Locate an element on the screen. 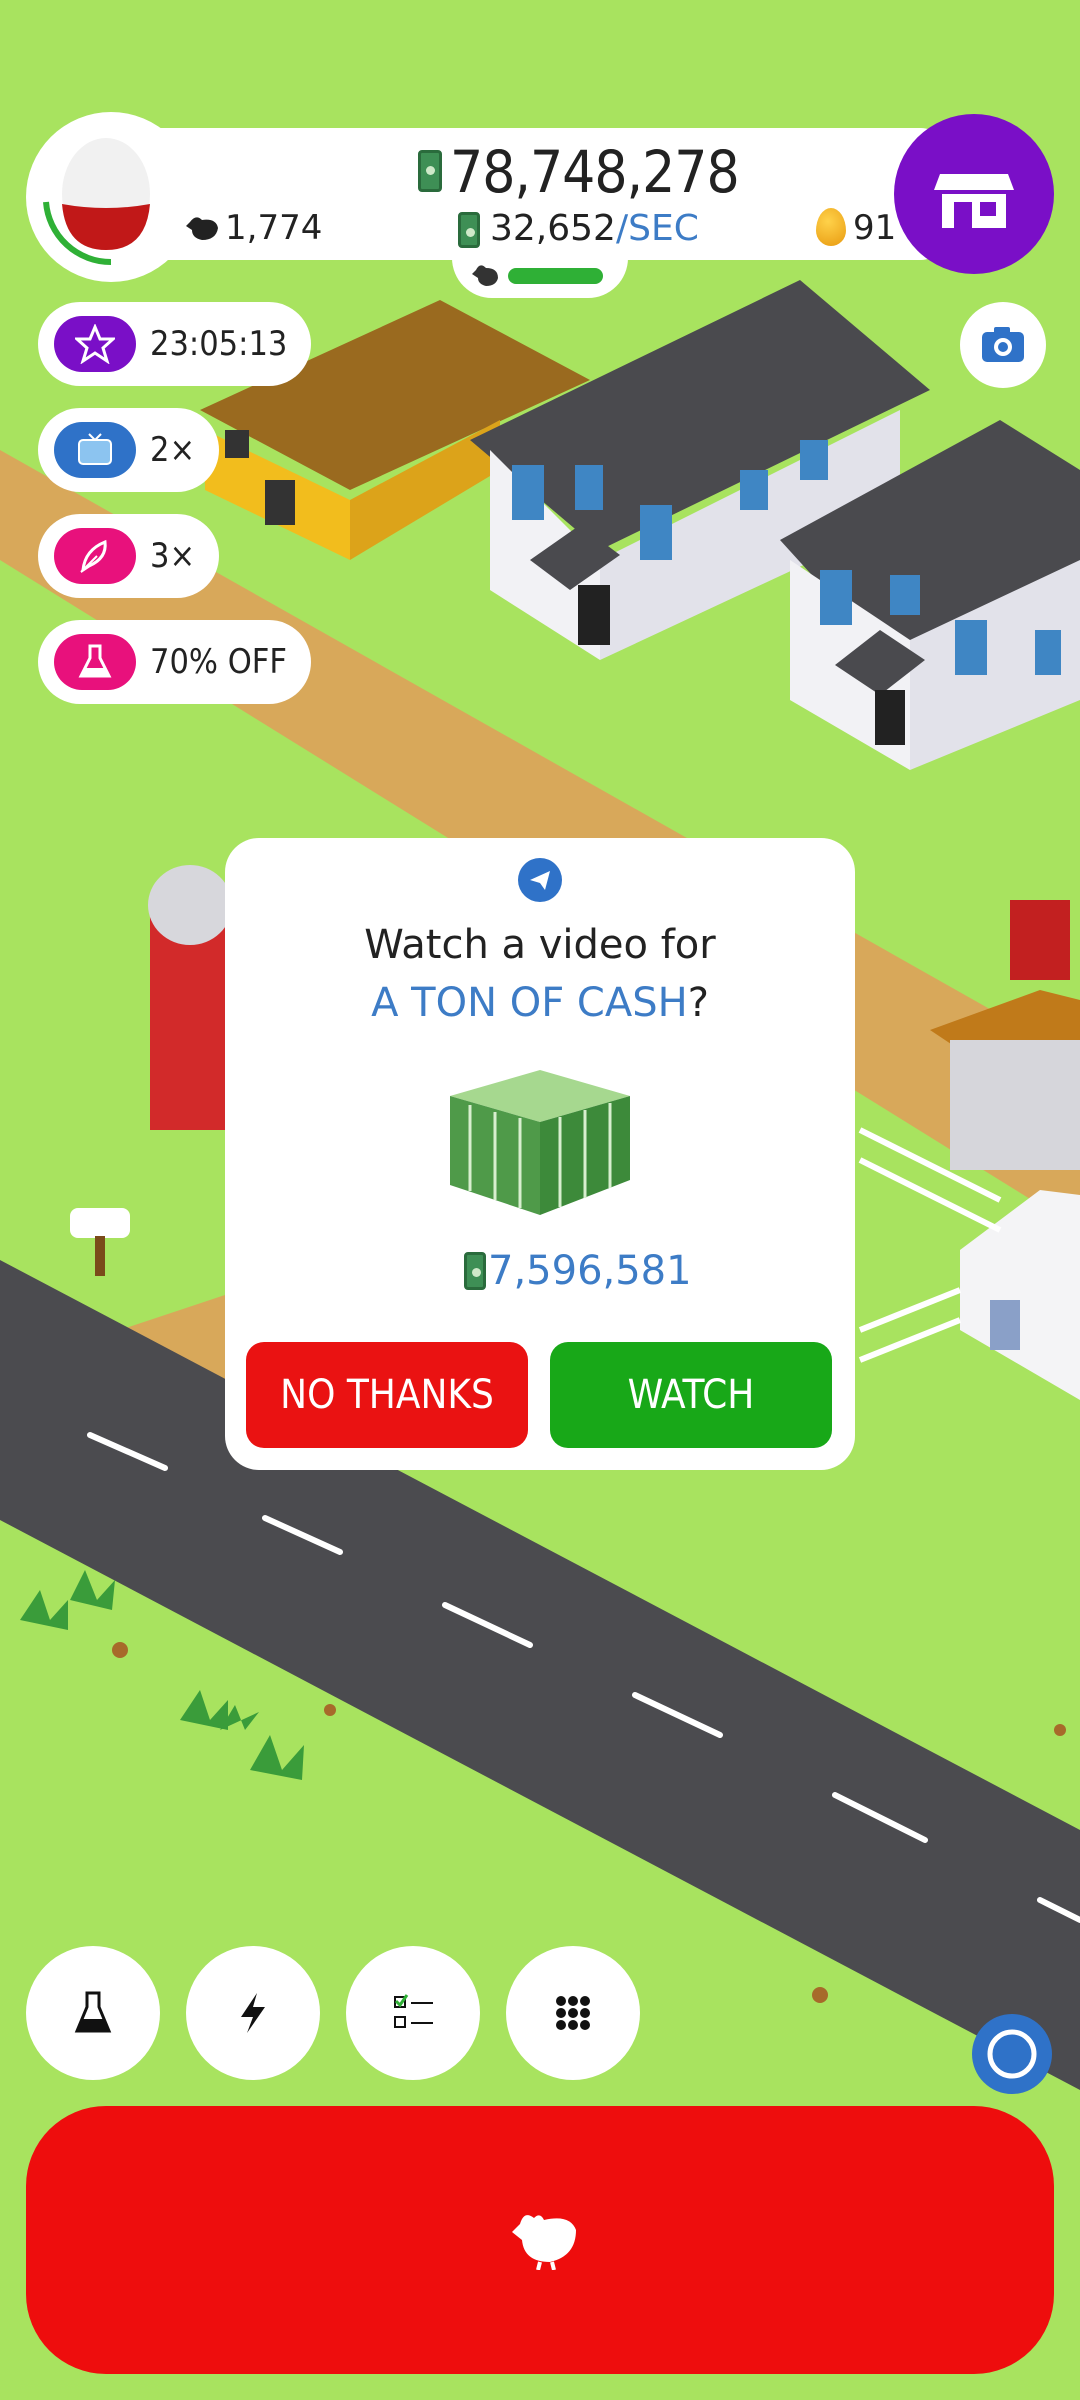 Image resolution: width=1080 pixels, height=2400 pixels. boost-video-label: 2× is located at coordinates (173, 450).